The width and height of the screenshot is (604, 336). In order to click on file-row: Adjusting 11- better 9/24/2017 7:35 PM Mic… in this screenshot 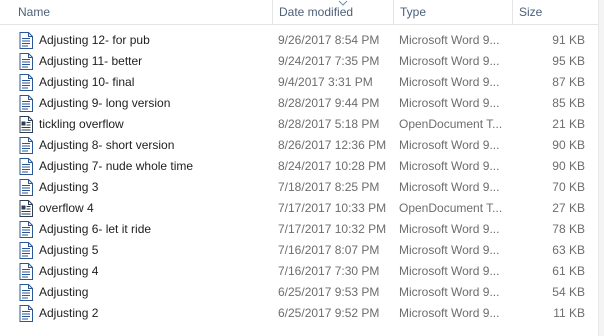, I will do `click(302, 61)`.